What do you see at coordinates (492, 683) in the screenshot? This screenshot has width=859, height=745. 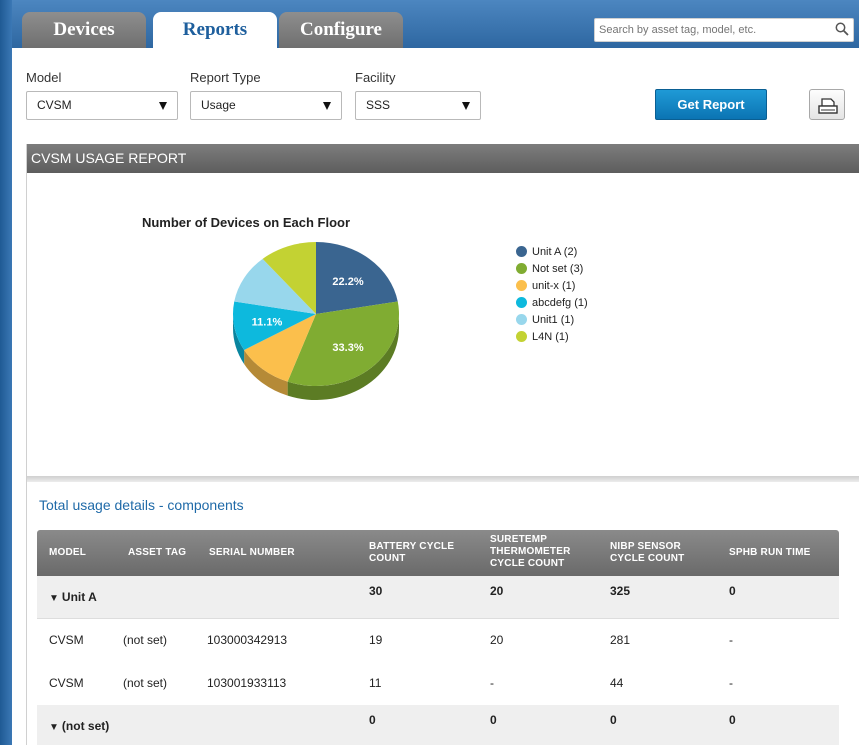 I see `cell-suretemp: -` at bounding box center [492, 683].